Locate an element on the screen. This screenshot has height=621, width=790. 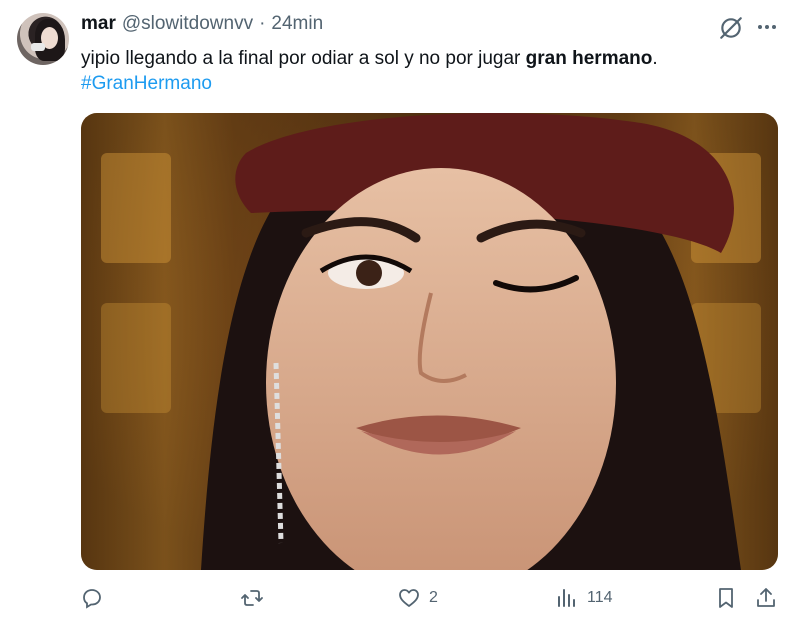
like-button: 2 is located at coordinates (417, 598).